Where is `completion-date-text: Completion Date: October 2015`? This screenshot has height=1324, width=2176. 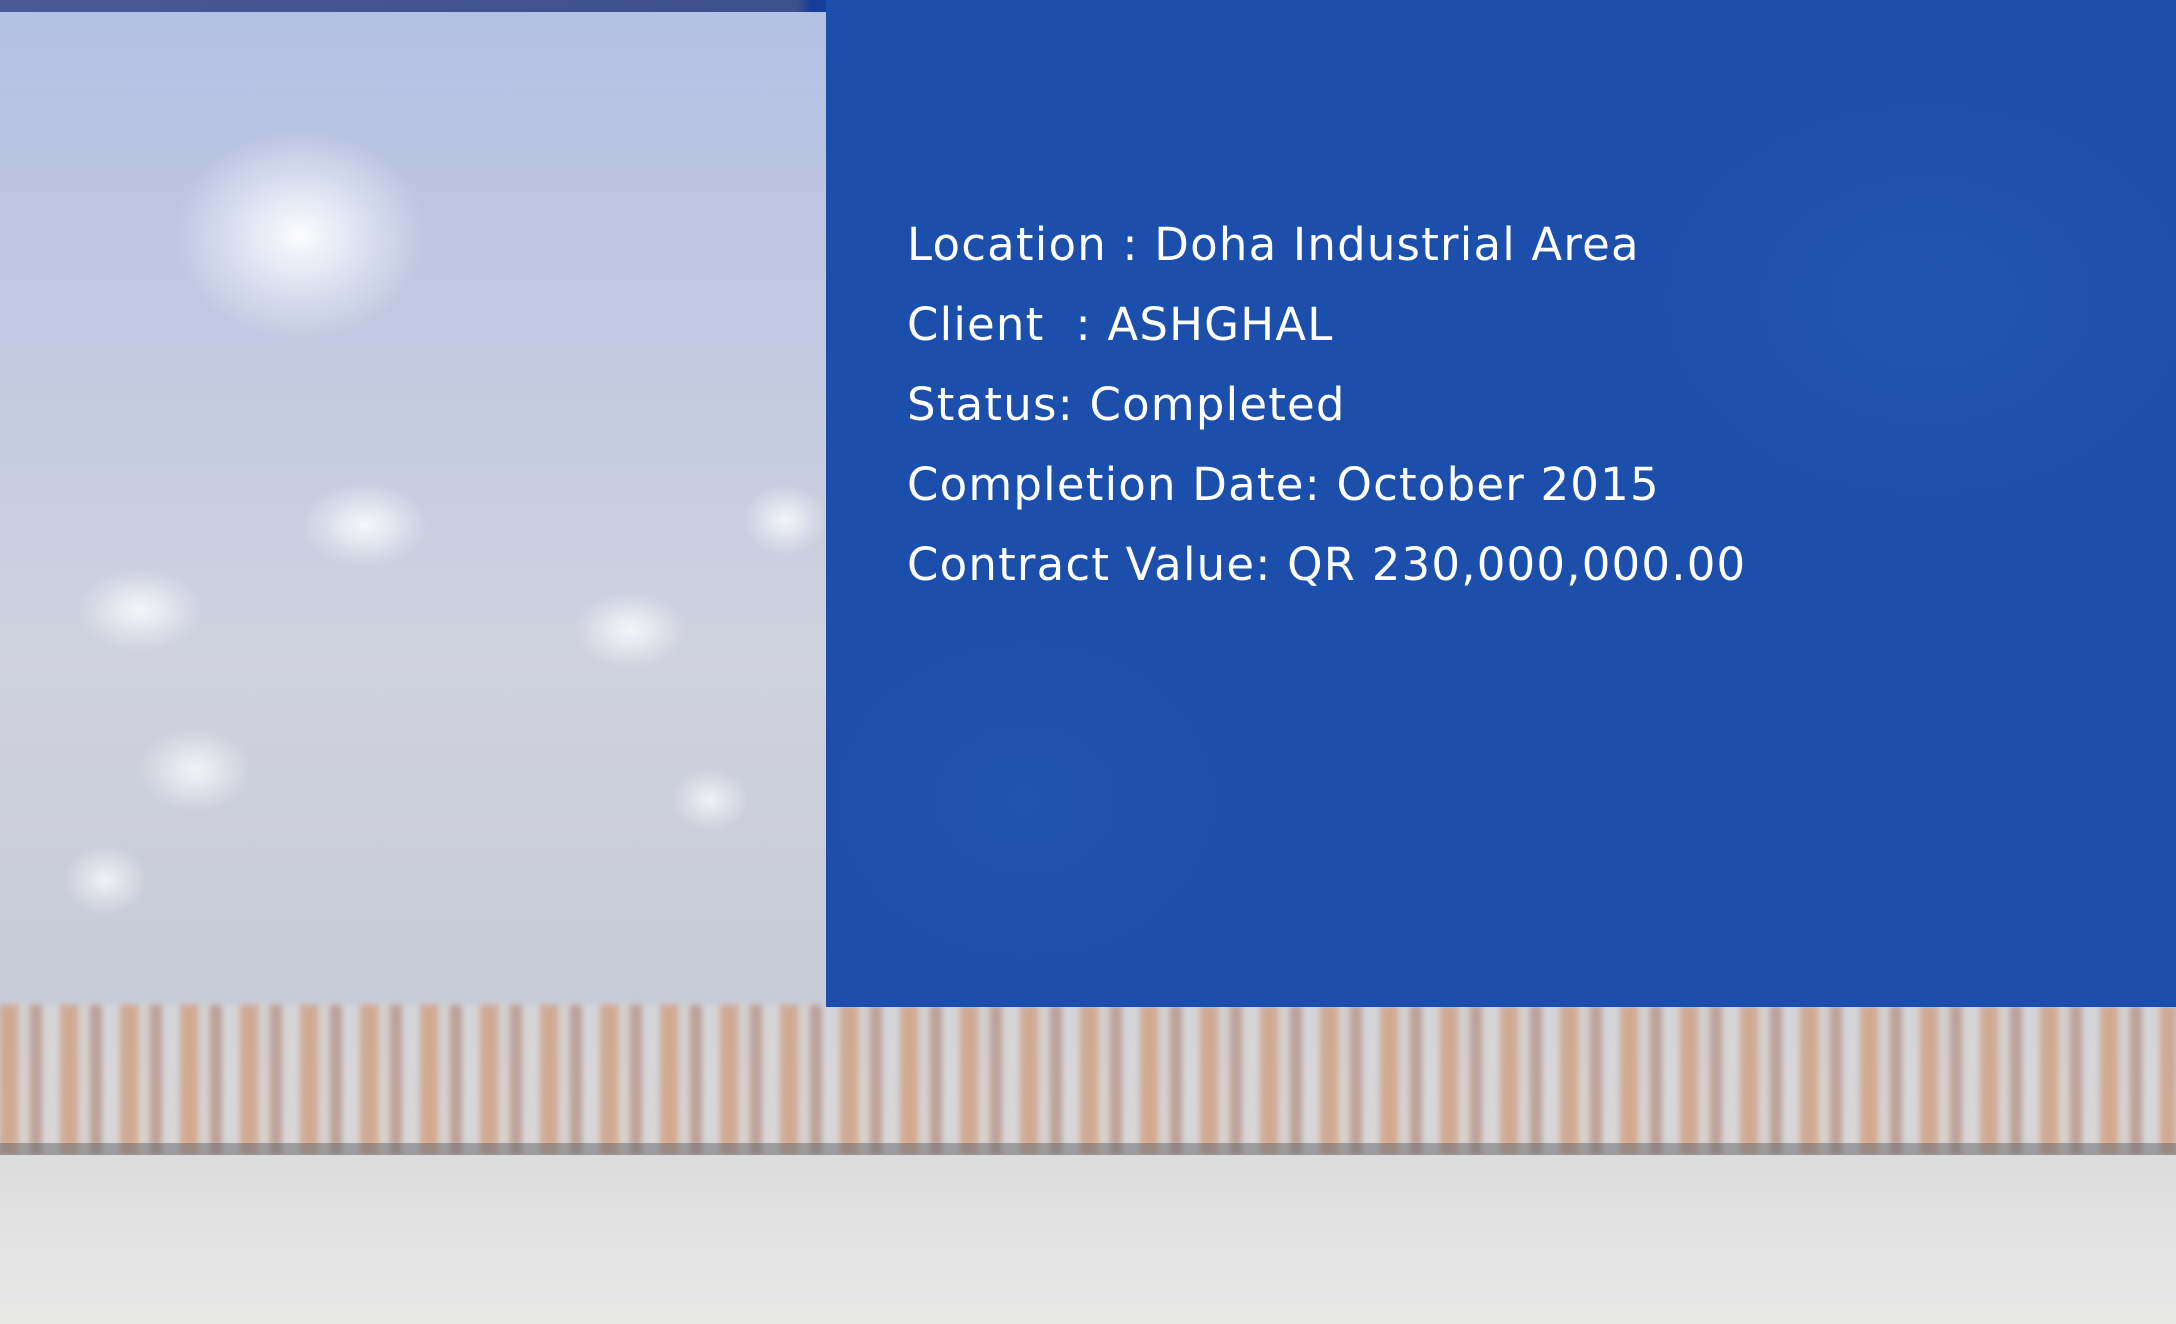
completion-date-text: Completion Date: October 2015 is located at coordinates (1283, 484).